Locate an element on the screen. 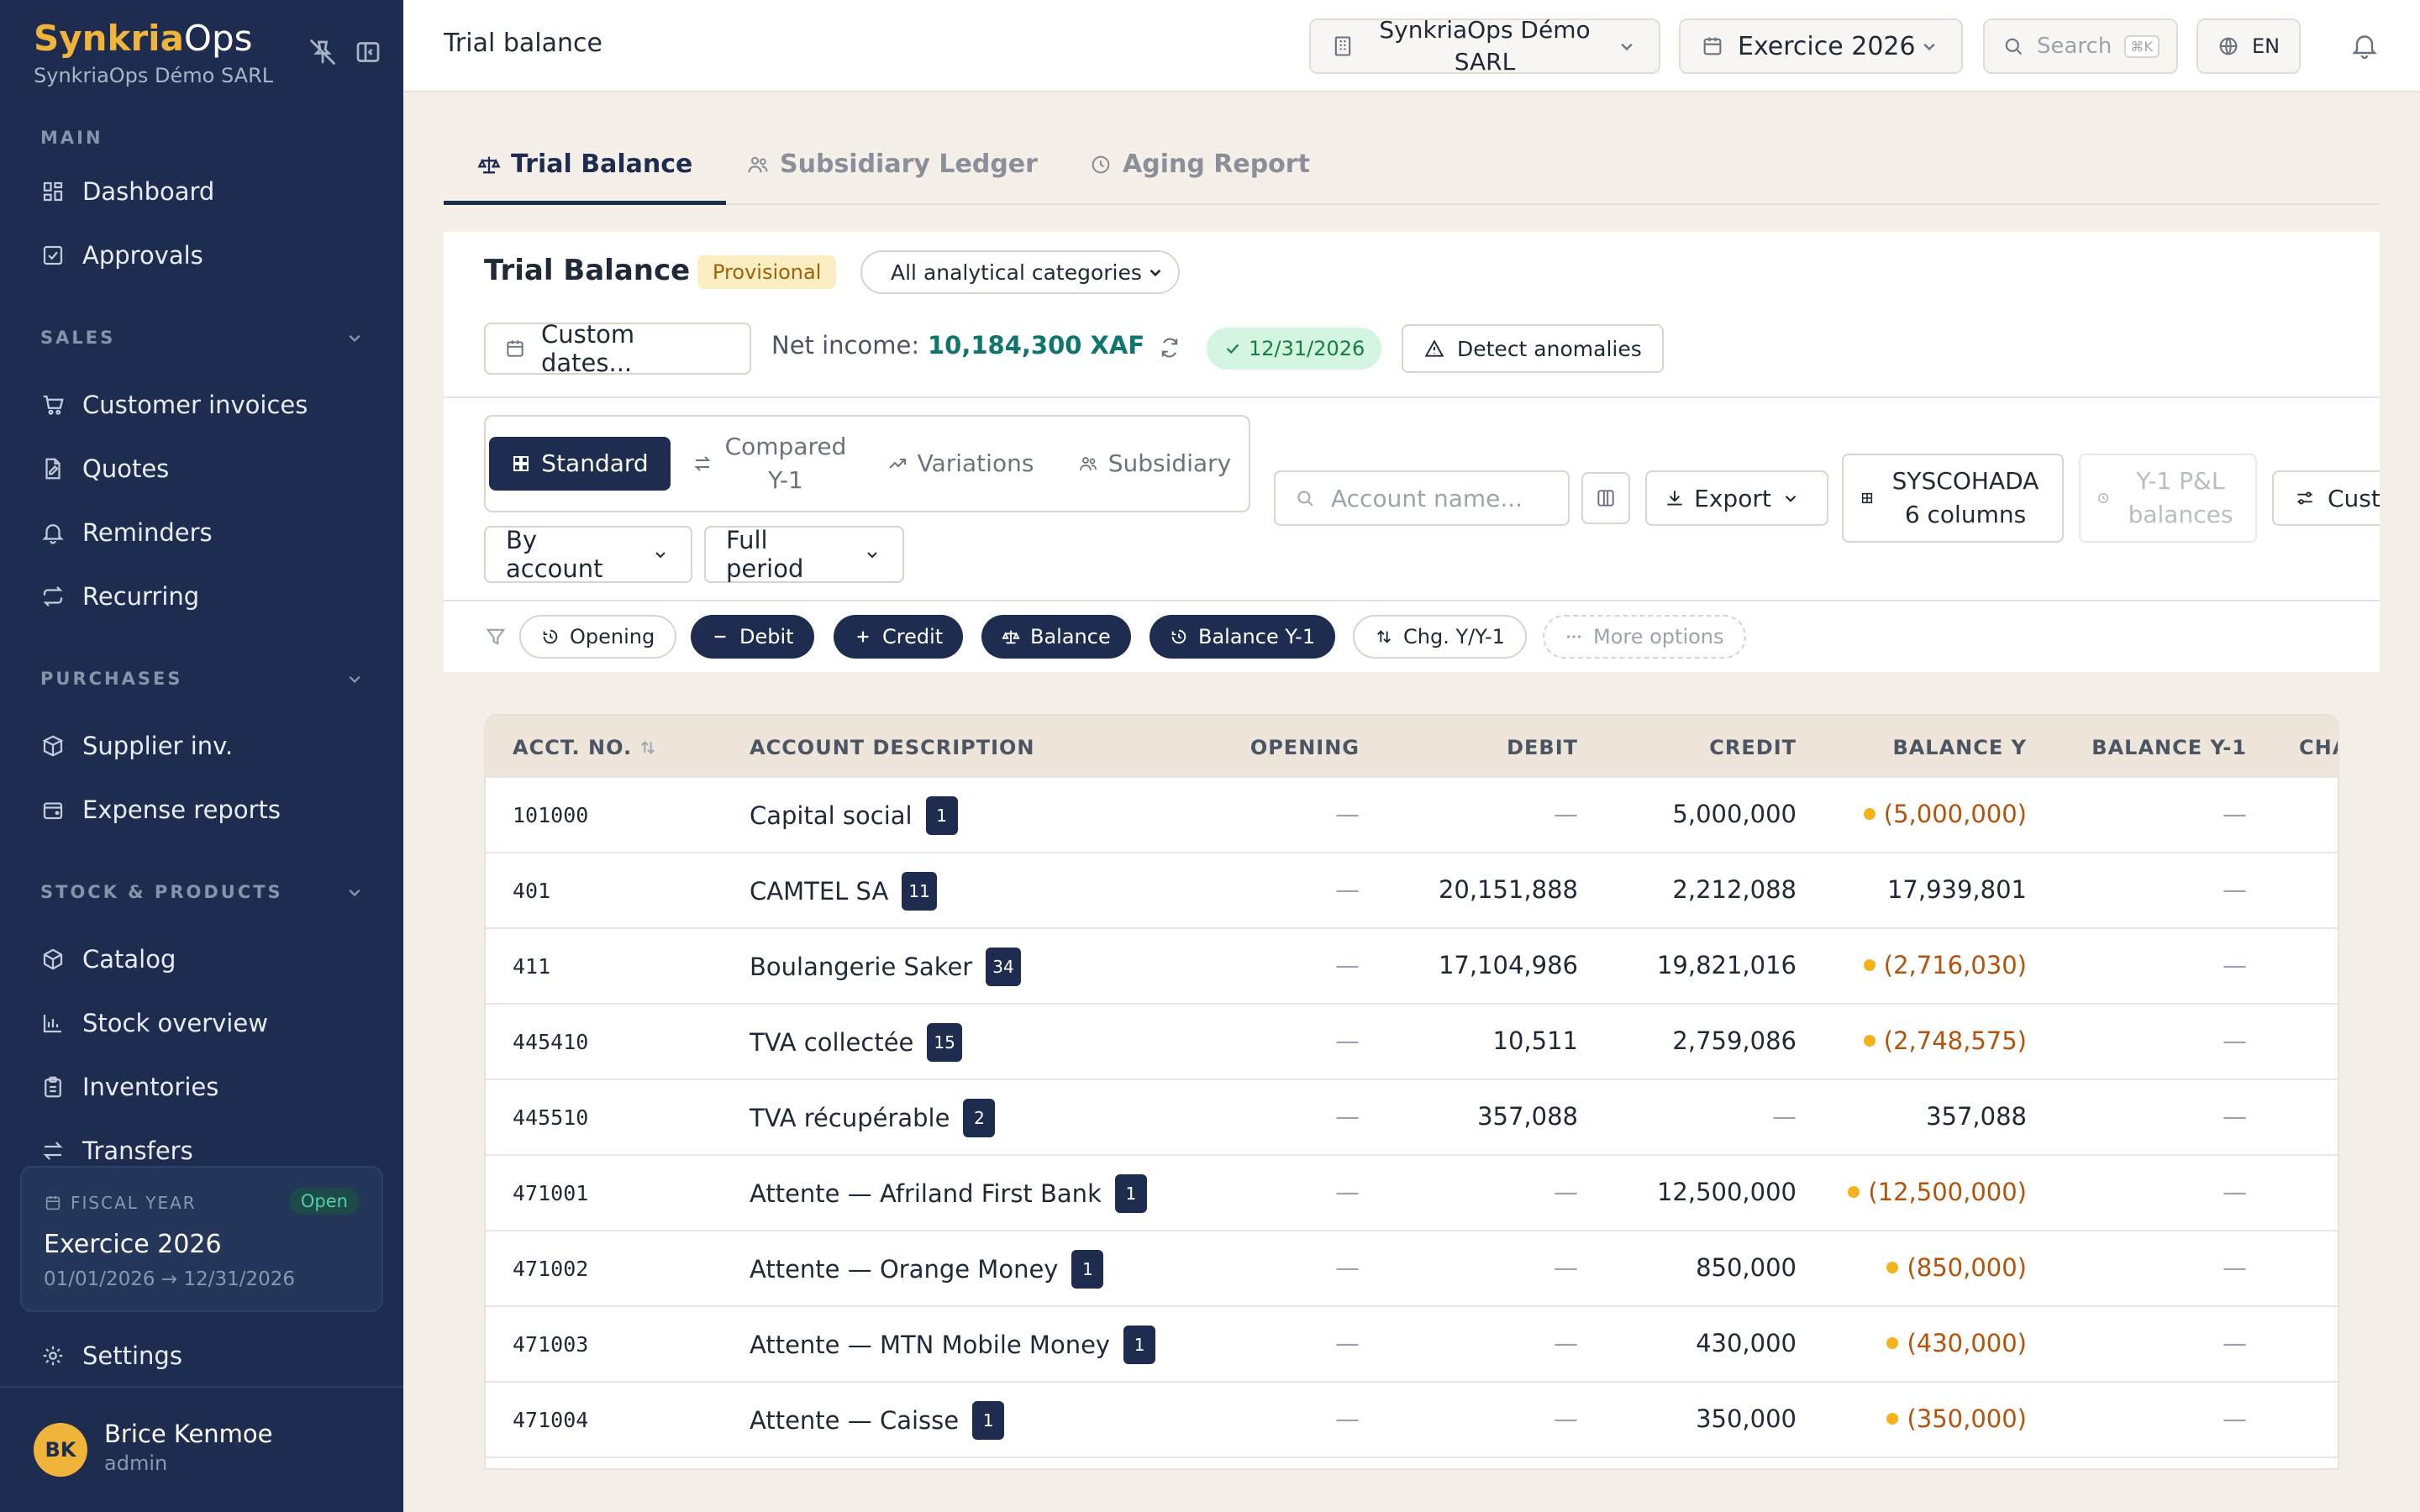  account-description-text: Attente — Afriland First Bank is located at coordinates (926, 1193).